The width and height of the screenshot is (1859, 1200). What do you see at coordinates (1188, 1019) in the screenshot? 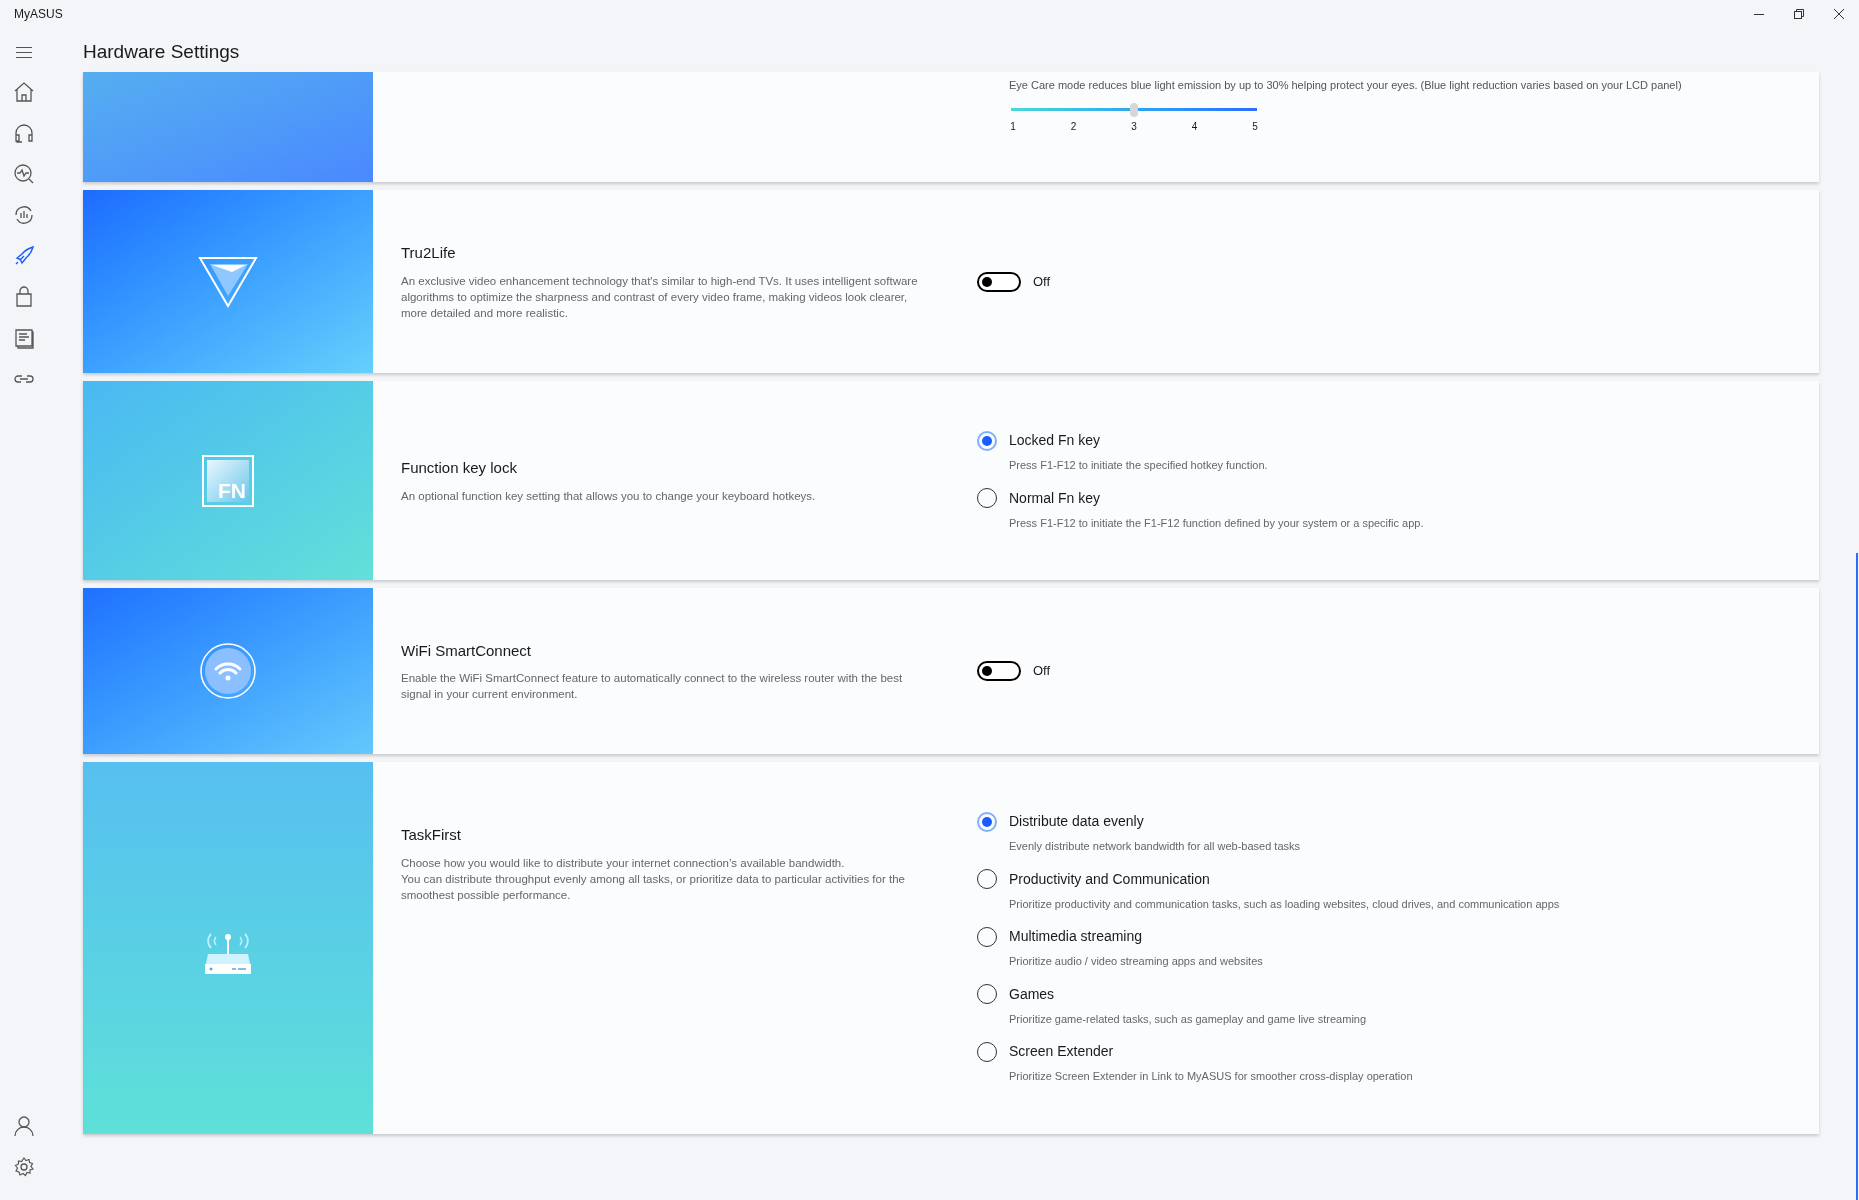
I see `option-hint: Prioritize game-related tasks, such as gameplay and game live streaming` at bounding box center [1188, 1019].